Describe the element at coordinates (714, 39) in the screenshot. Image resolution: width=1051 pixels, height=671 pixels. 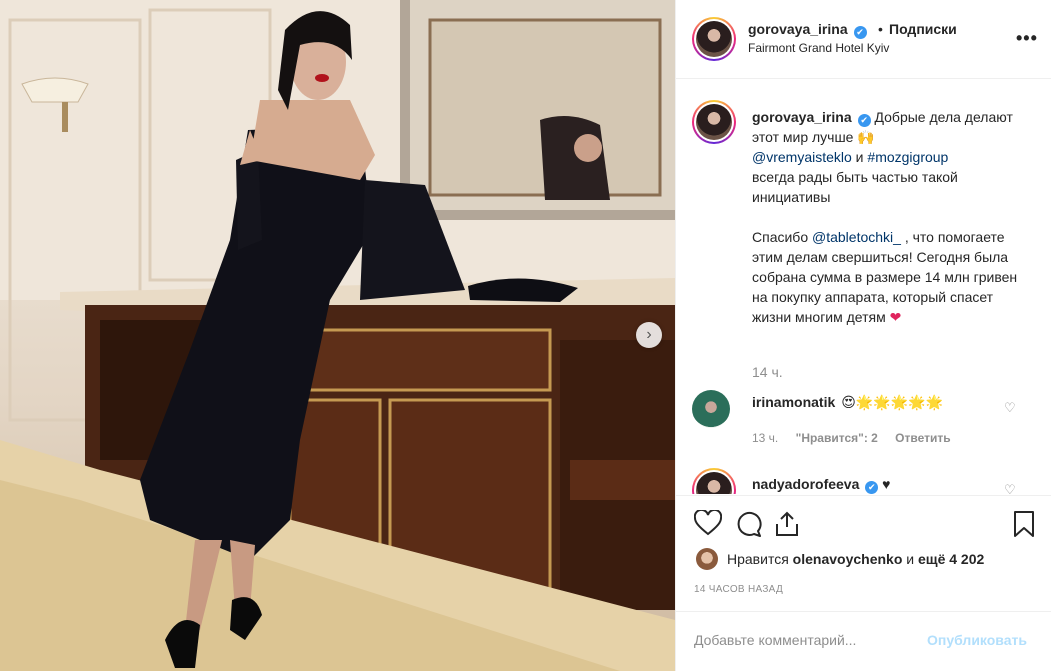
I see `author-avatar` at that location.